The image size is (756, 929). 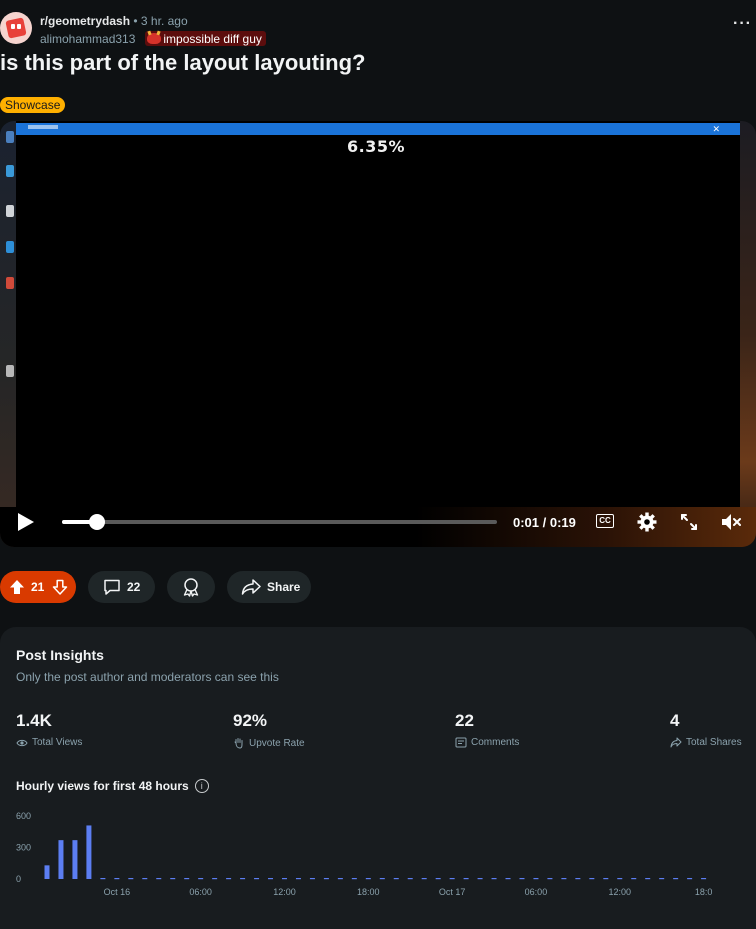 What do you see at coordinates (87, 39) in the screenshot?
I see `author-name: alimohammad313` at bounding box center [87, 39].